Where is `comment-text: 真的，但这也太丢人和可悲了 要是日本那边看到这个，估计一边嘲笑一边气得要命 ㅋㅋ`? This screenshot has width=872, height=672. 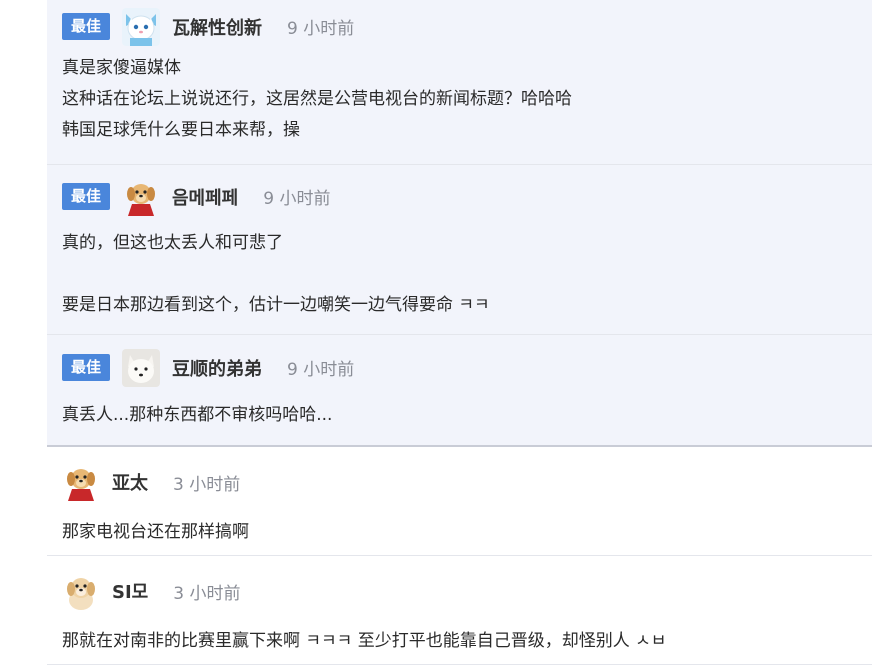 comment-text: 真的，但这也太丢人和可悲了 要是日本那边看到这个，估计一边嘲笑一边气得要命 ㅋㅋ is located at coordinates (467, 279).